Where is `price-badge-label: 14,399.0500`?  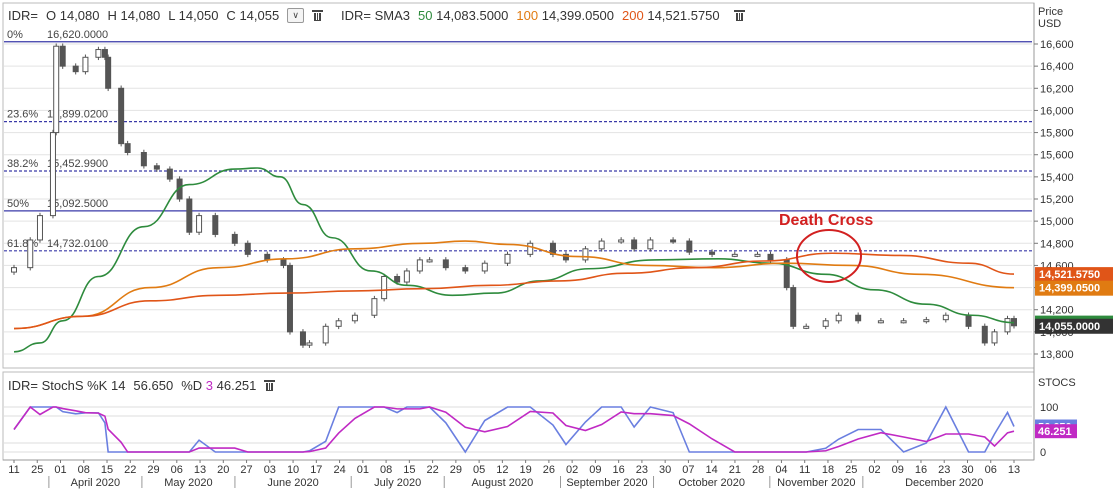 price-badge-label: 14,399.0500 is located at coordinates (1069, 289).